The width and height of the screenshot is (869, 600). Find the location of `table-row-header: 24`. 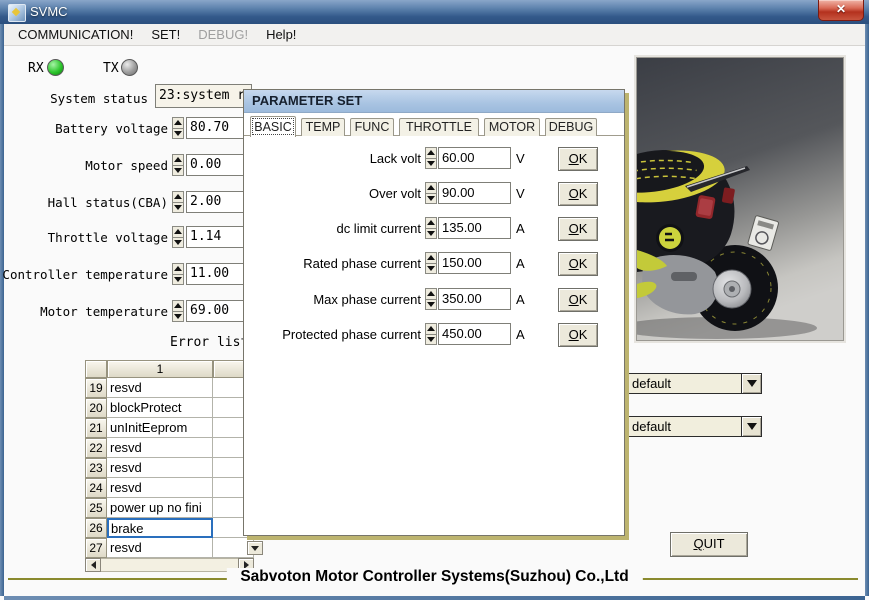

table-row-header: 24 is located at coordinates (96, 488).